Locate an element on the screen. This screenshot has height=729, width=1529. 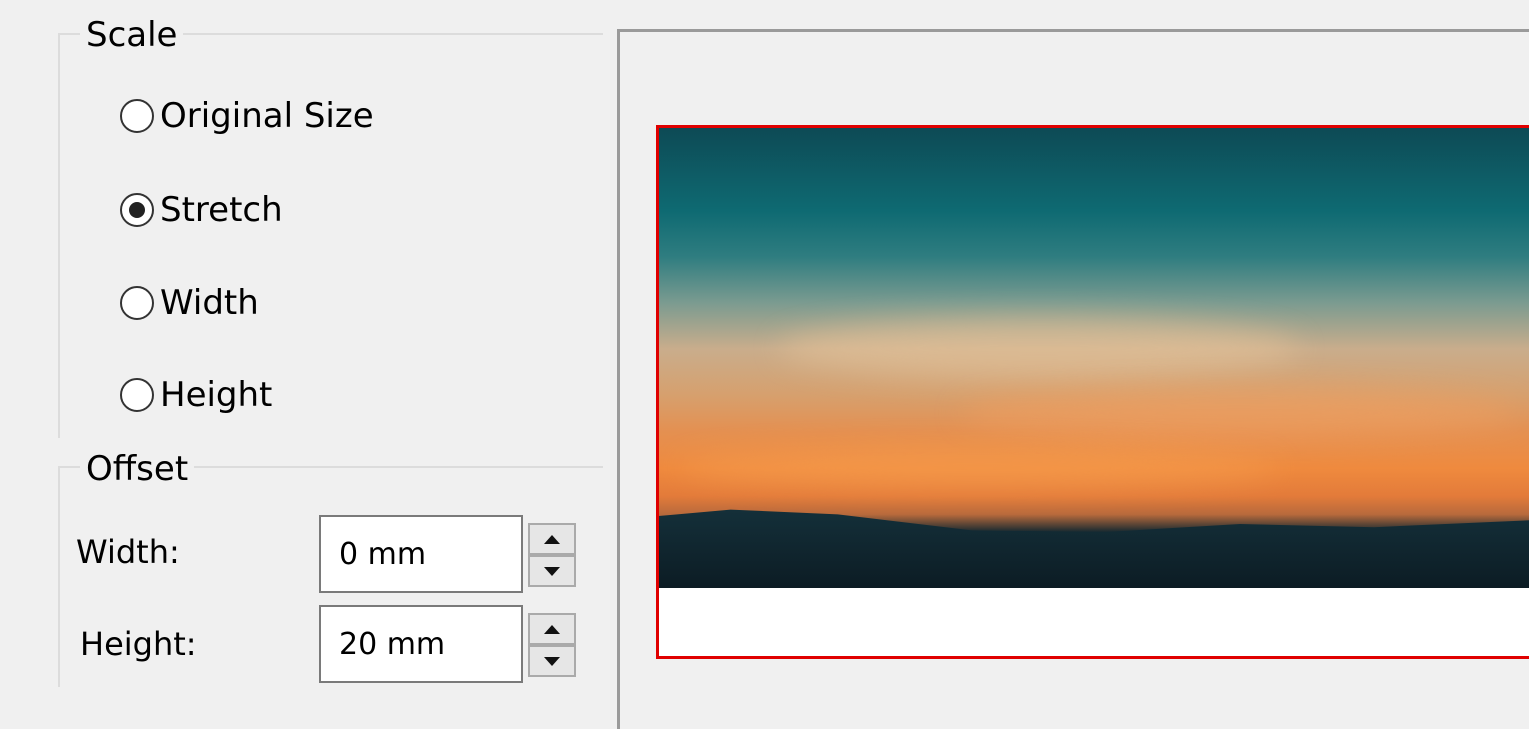
offset-group-legend: Offset is located at coordinates (137, 469).